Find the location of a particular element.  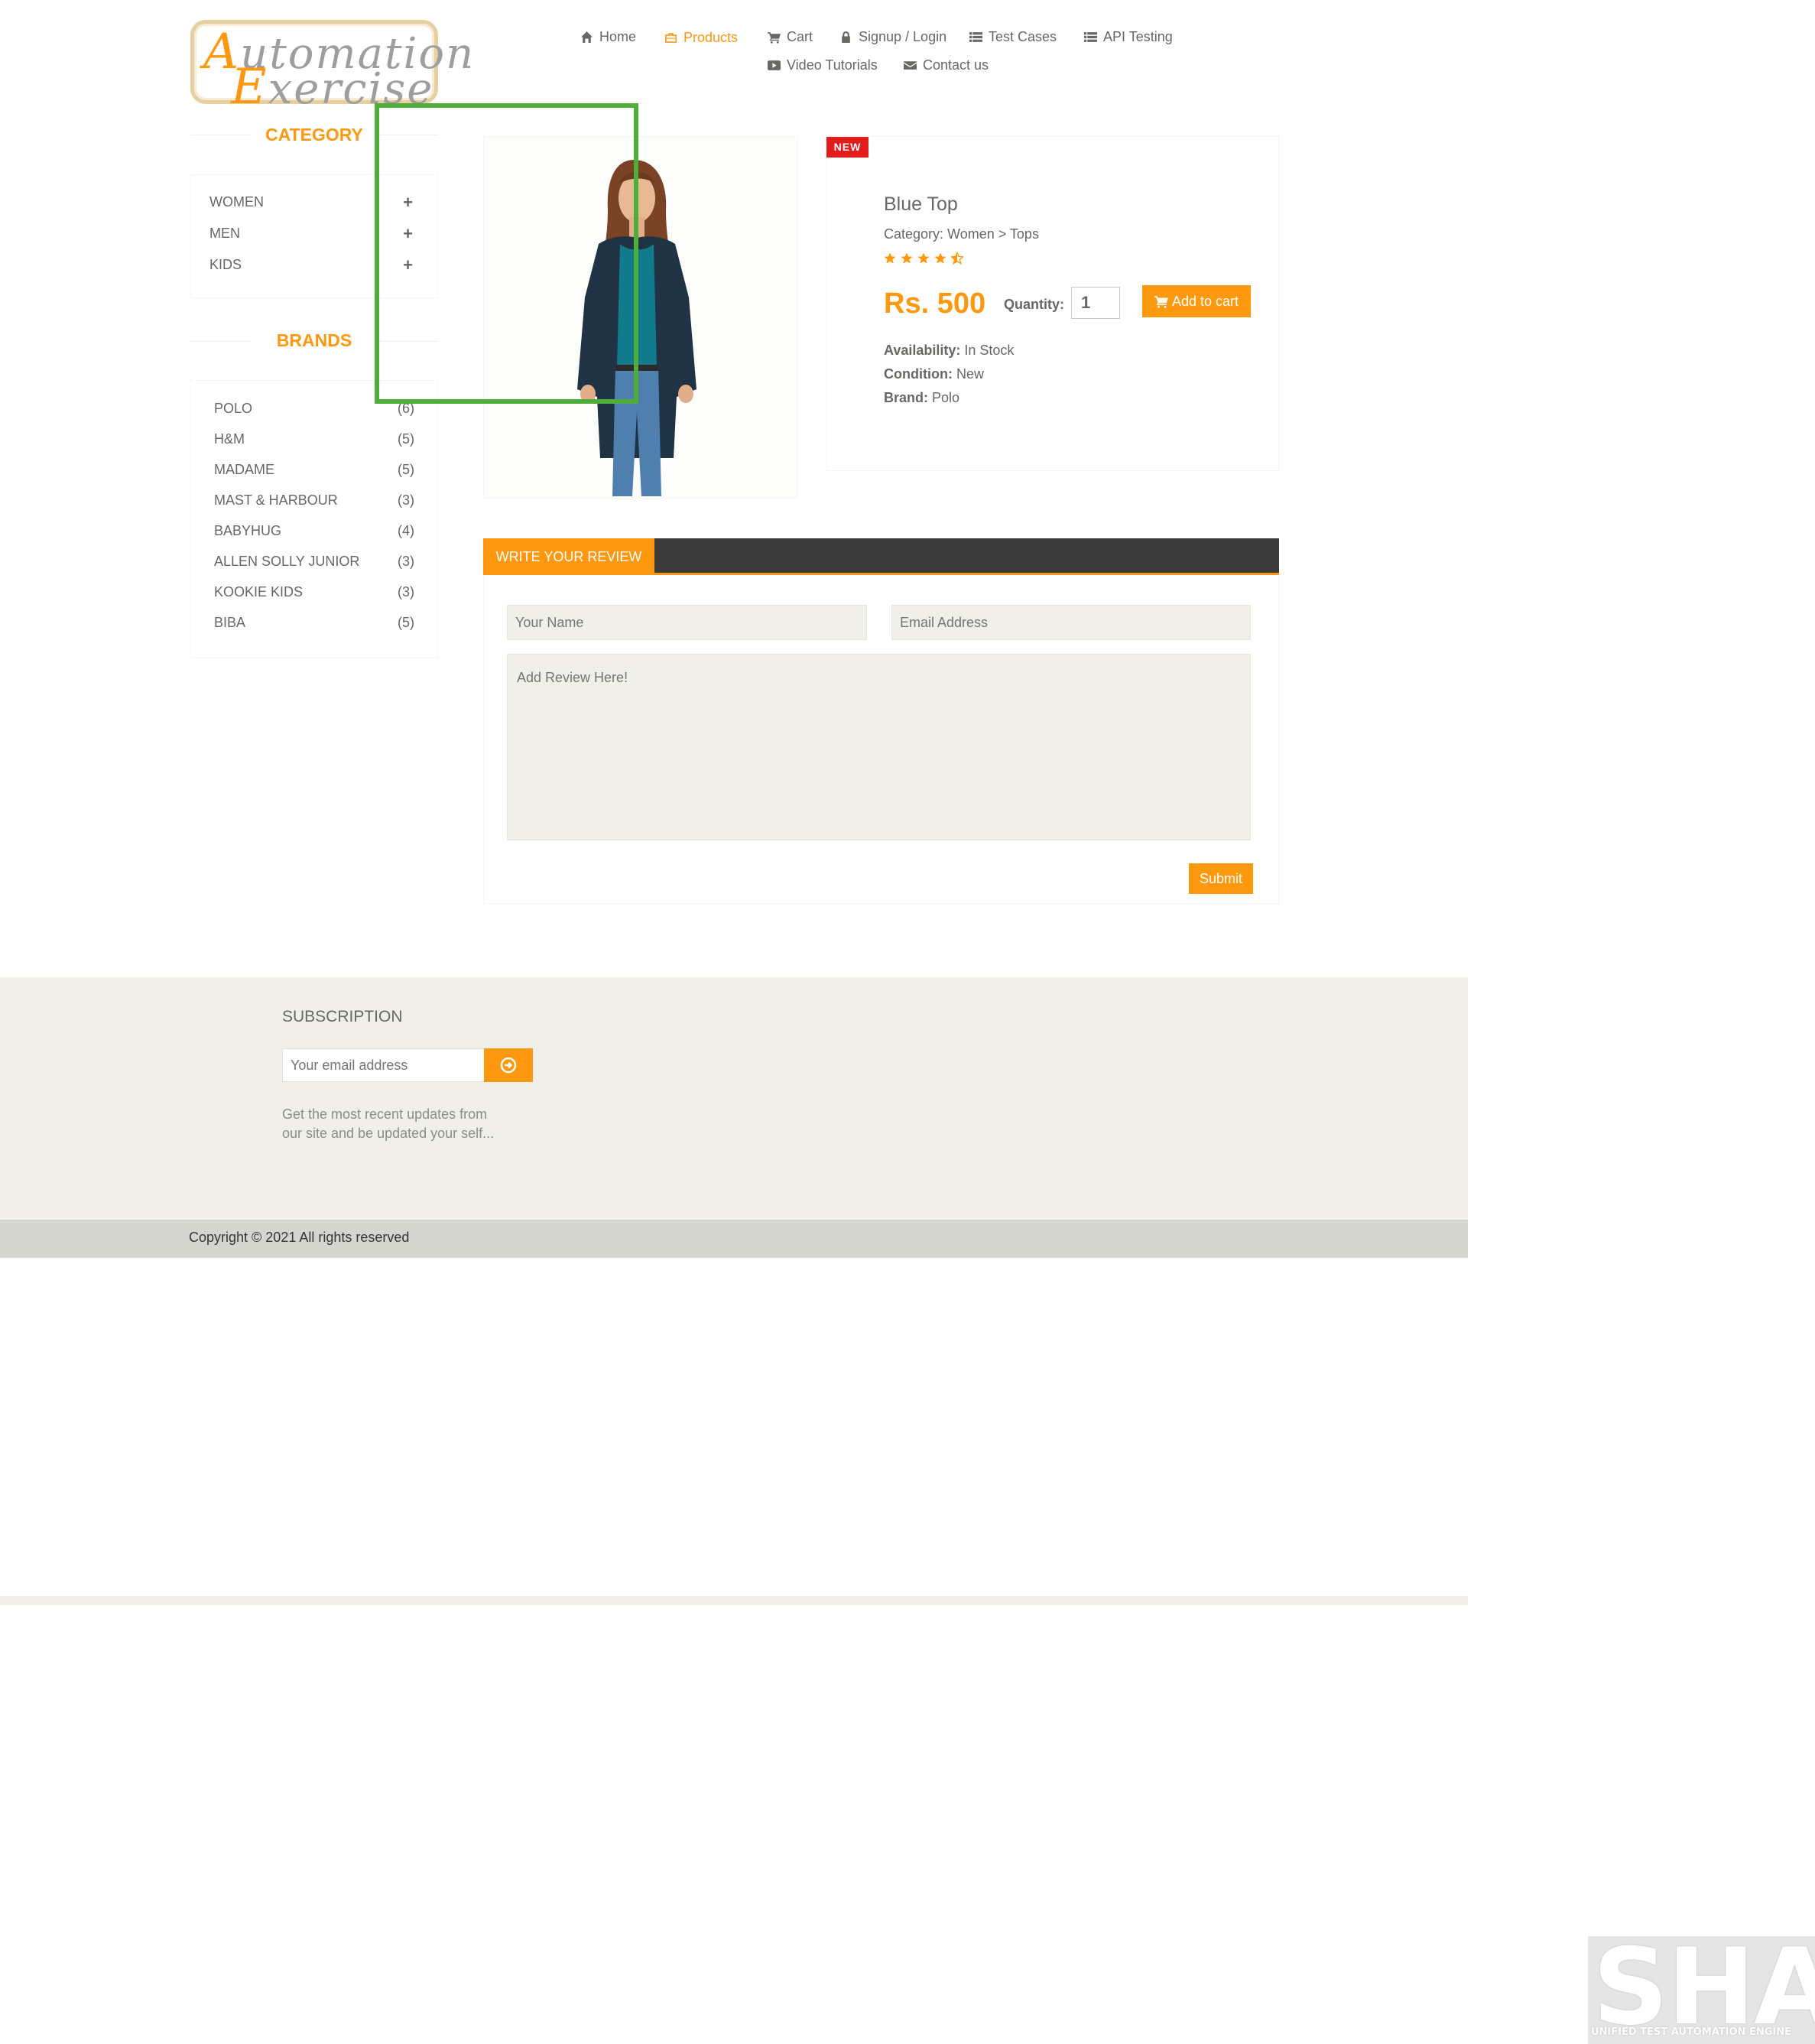

element-highlight-box is located at coordinates (506, 253).